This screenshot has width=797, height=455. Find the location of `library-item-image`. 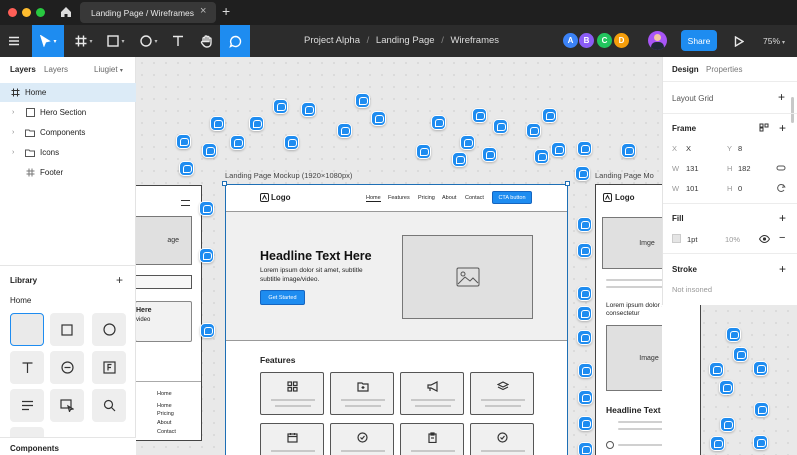

library-item-image is located at coordinates (67, 405).